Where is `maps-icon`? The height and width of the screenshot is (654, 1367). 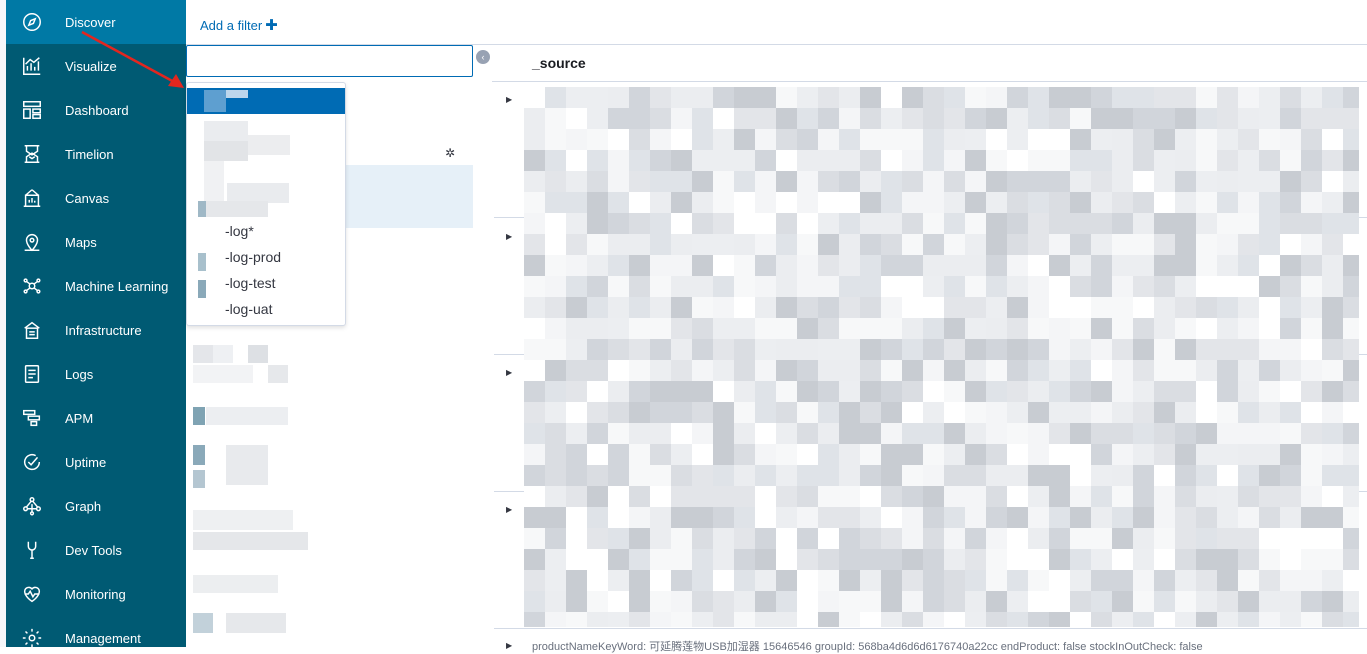 maps-icon is located at coordinates (32, 242).